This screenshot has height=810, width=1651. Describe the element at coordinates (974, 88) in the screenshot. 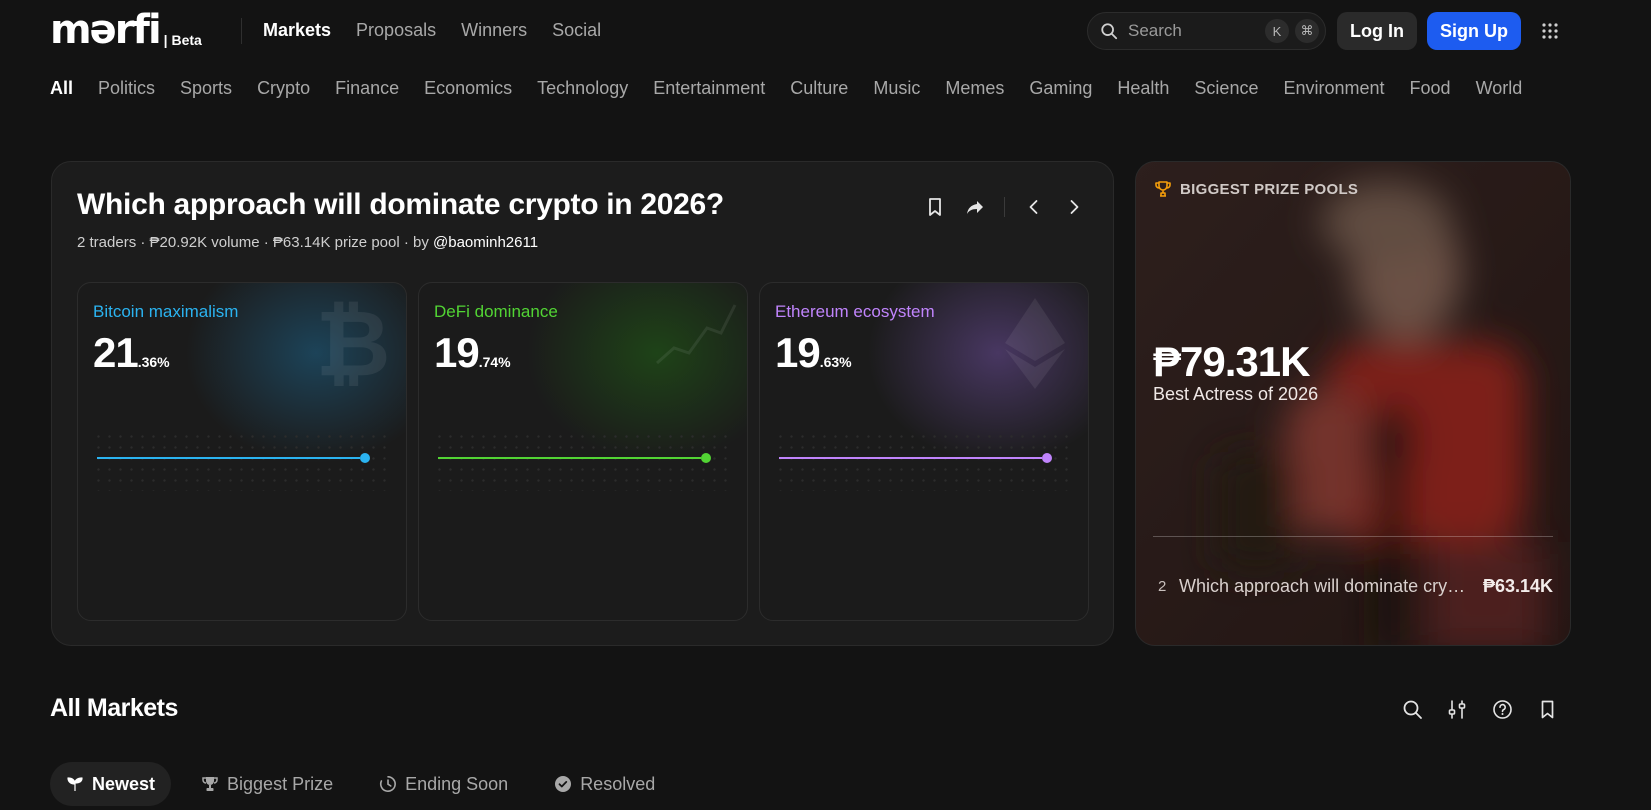

I see `category-memes: Memes` at that location.